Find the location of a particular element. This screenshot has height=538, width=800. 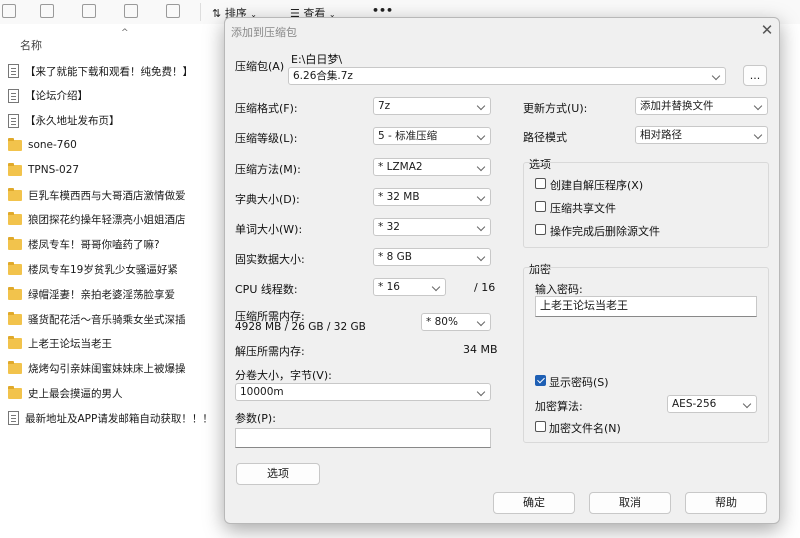

list-item: 最新地址及APP请发邮箱自动获取！！！ is located at coordinates (110, 418).